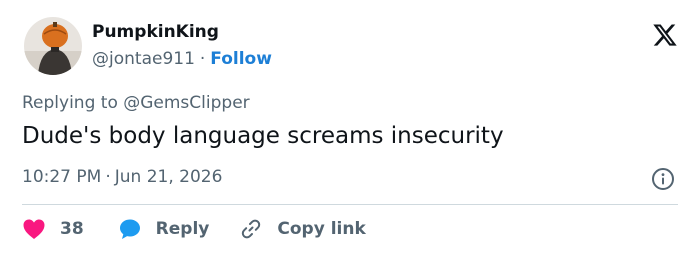 The image size is (700, 256). Describe the element at coordinates (143, 59) in the screenshot. I see `user-handle: @jontae911` at that location.